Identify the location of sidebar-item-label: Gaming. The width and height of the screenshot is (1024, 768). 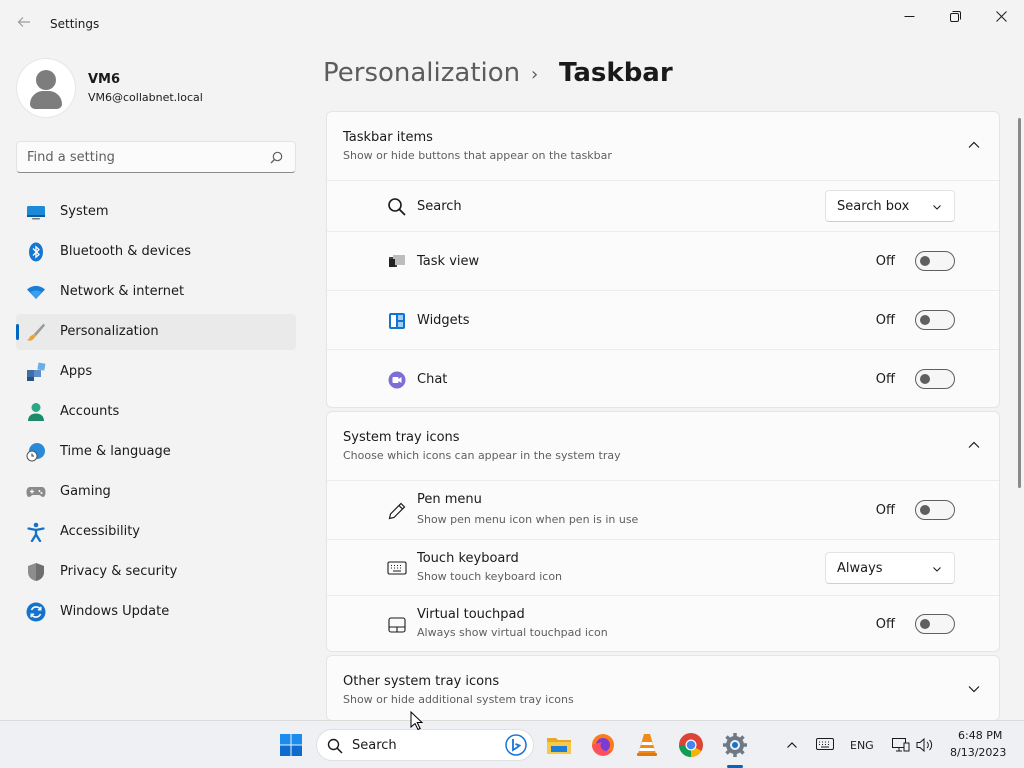
(85, 491).